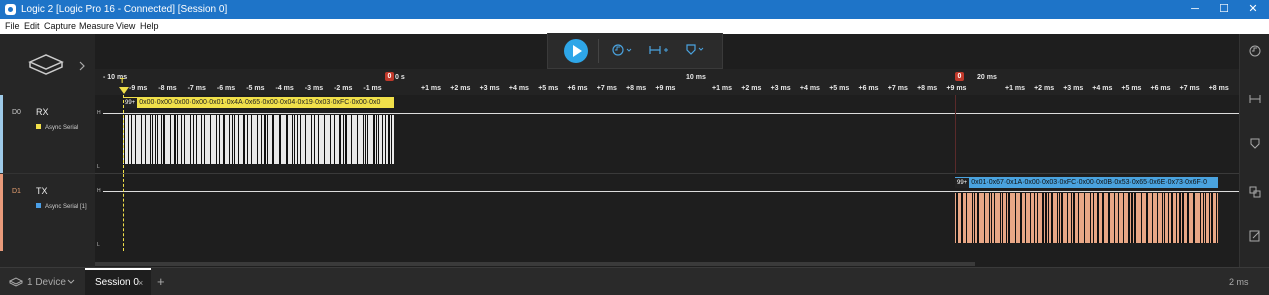 The image size is (1269, 295). What do you see at coordinates (124, 90) in the screenshot?
I see `trigger-cursor-icon` at bounding box center [124, 90].